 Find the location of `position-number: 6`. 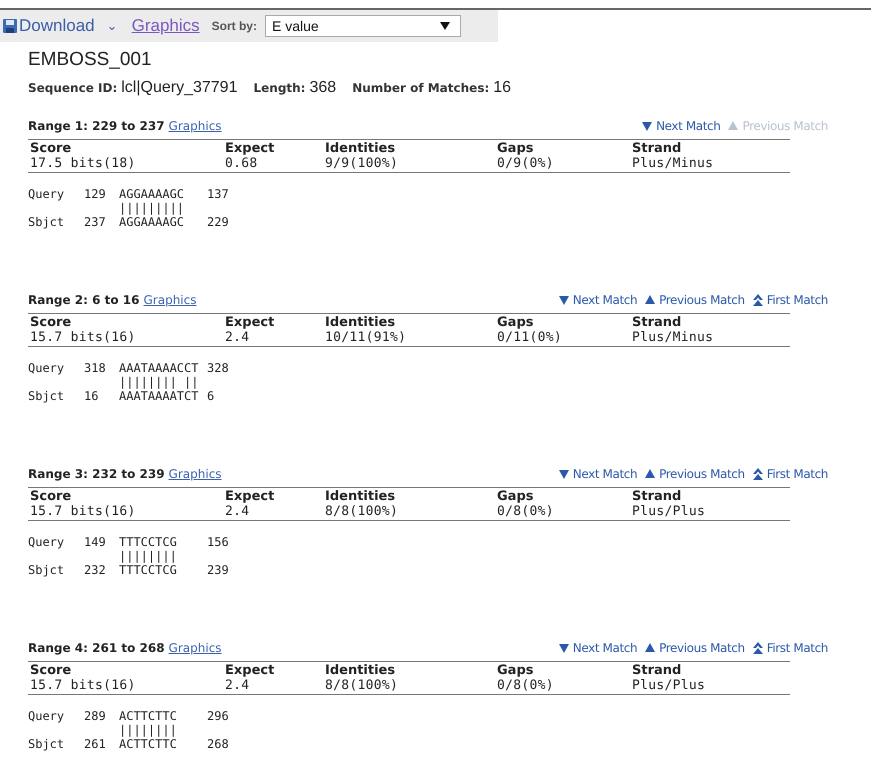

position-number: 6 is located at coordinates (210, 396).